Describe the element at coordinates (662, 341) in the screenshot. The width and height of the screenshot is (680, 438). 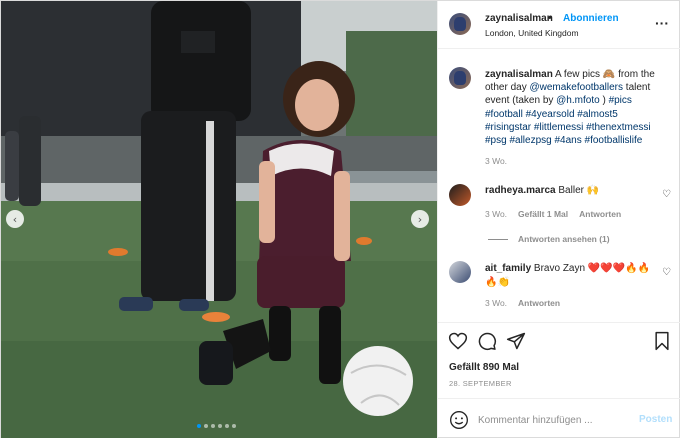
I see `bookmark-icon` at that location.